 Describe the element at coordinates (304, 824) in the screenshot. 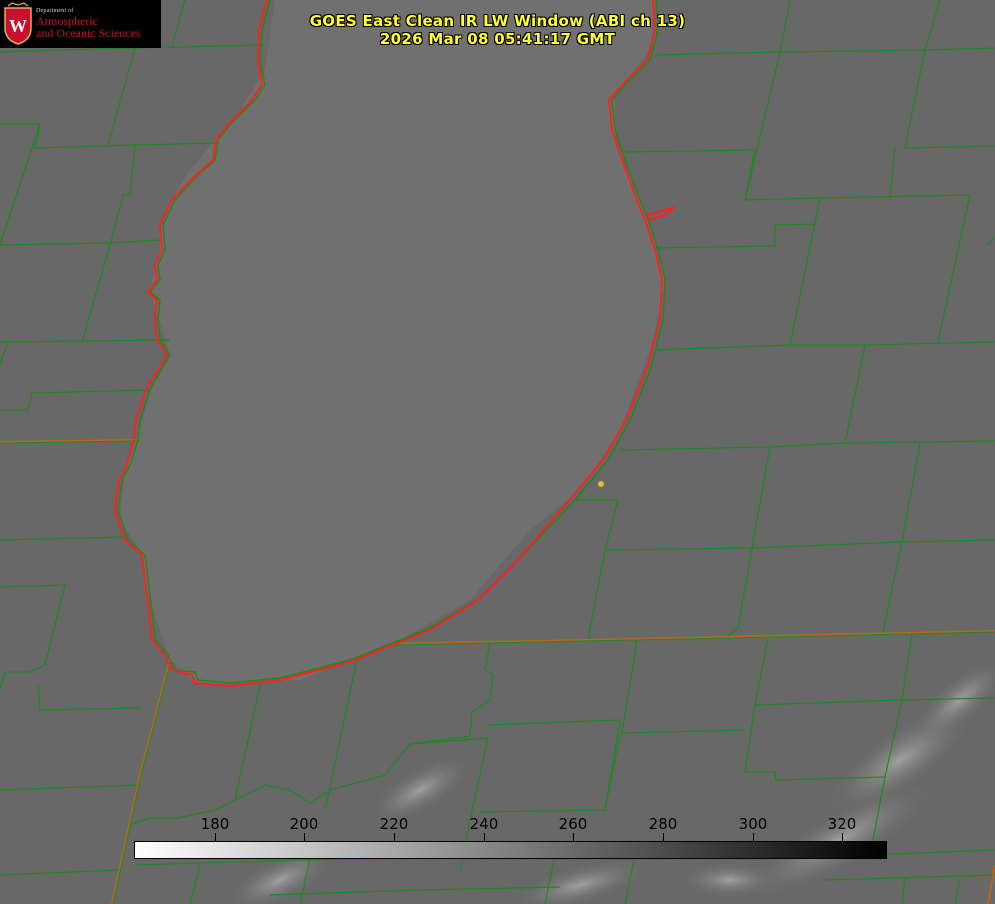

I see `colorbar-tick-label: 200` at that location.